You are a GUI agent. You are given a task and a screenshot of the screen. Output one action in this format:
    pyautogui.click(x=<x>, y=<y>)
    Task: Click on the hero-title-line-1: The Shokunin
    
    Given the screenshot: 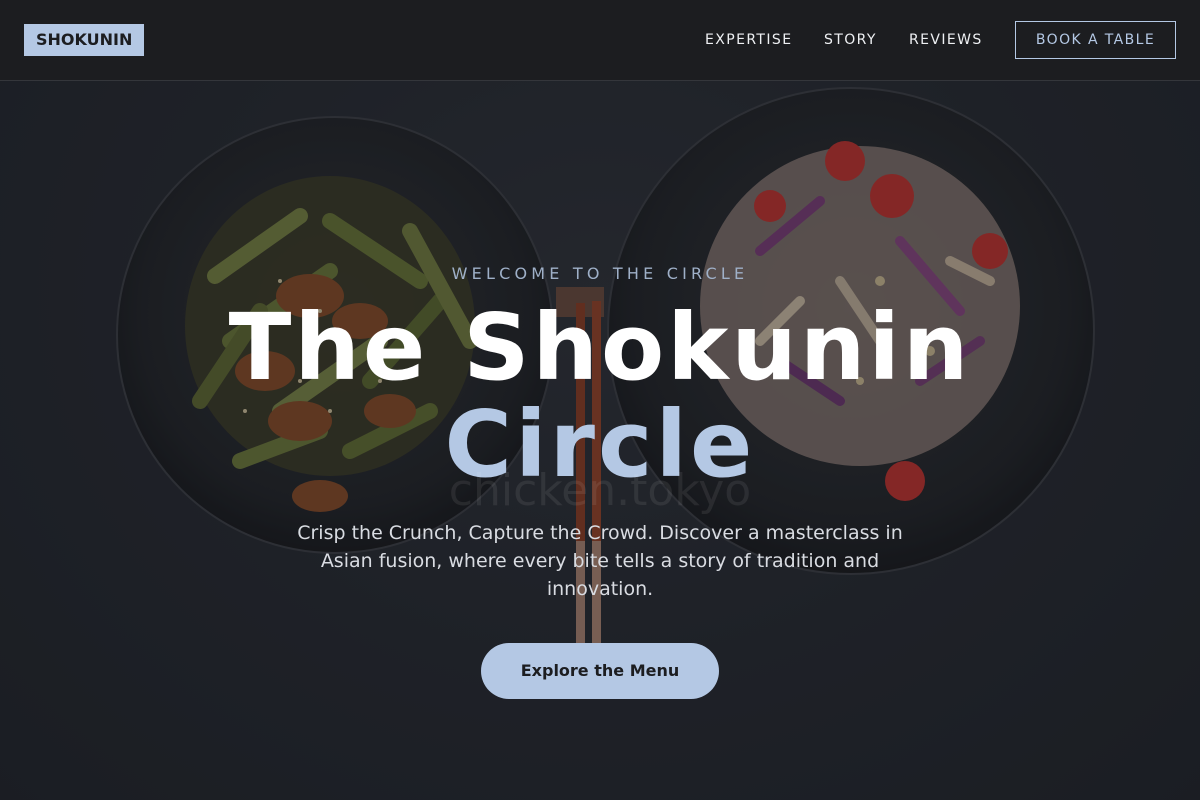 What is the action you would take?
    pyautogui.click(x=600, y=347)
    